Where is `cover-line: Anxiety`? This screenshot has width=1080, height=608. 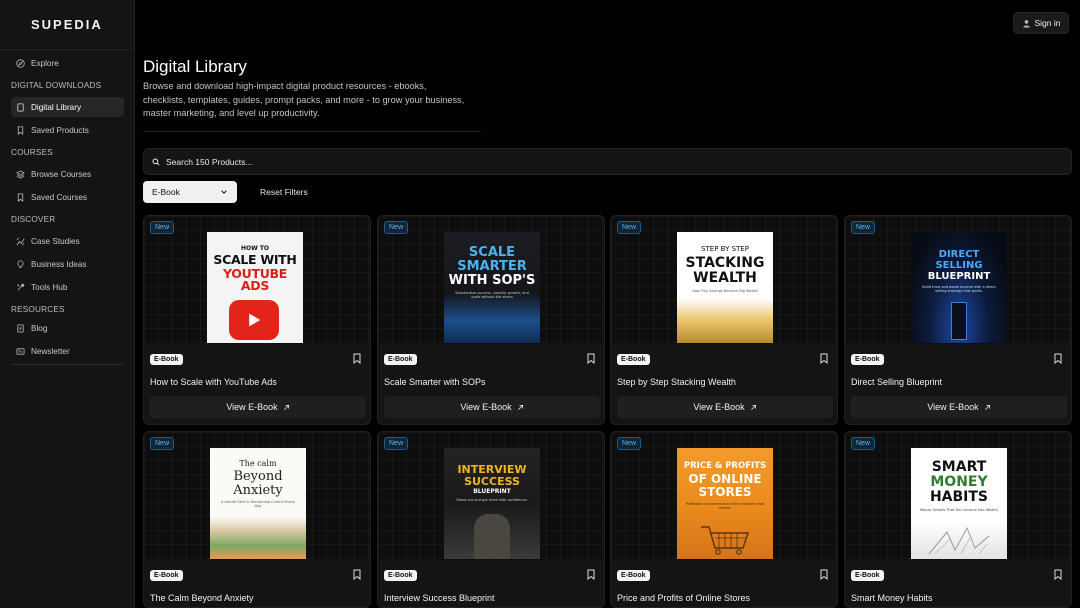
cover-line: Anxiety is located at coordinates (258, 490).